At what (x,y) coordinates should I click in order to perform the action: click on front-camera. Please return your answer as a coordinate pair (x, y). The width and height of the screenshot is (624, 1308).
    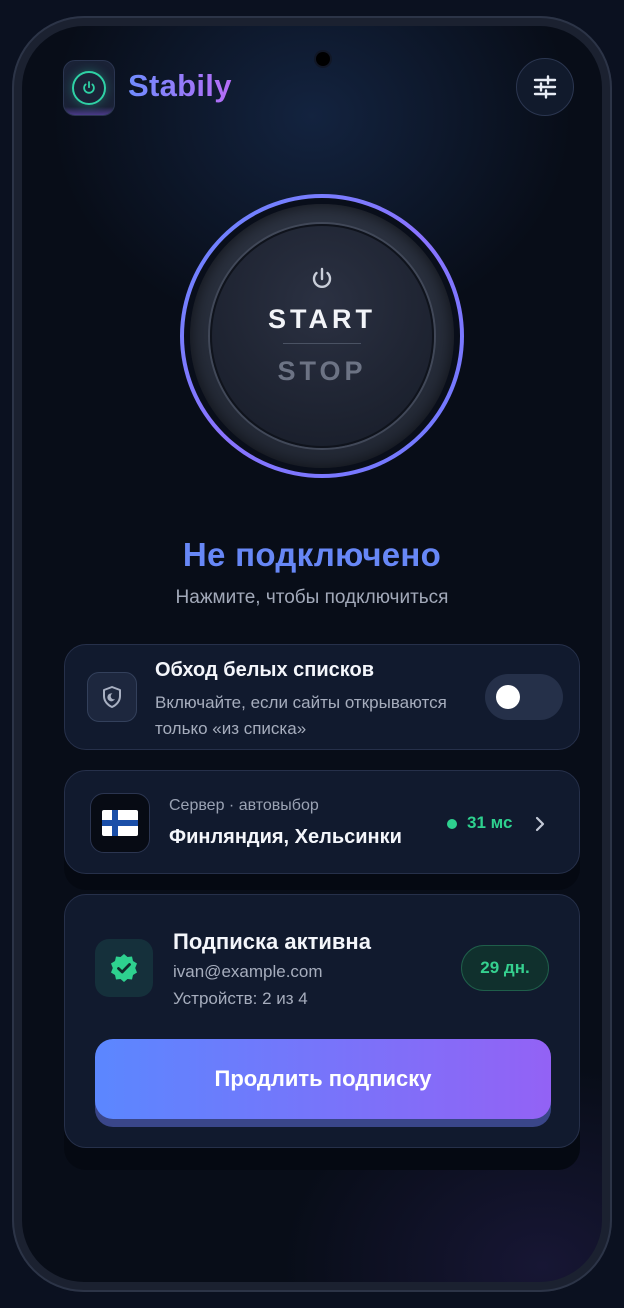
    Looking at the image, I should click on (323, 59).